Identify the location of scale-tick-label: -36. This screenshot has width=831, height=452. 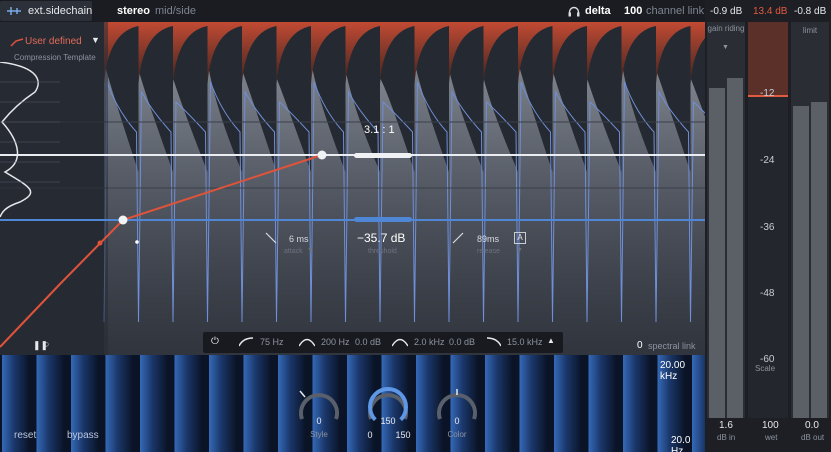
(767, 227).